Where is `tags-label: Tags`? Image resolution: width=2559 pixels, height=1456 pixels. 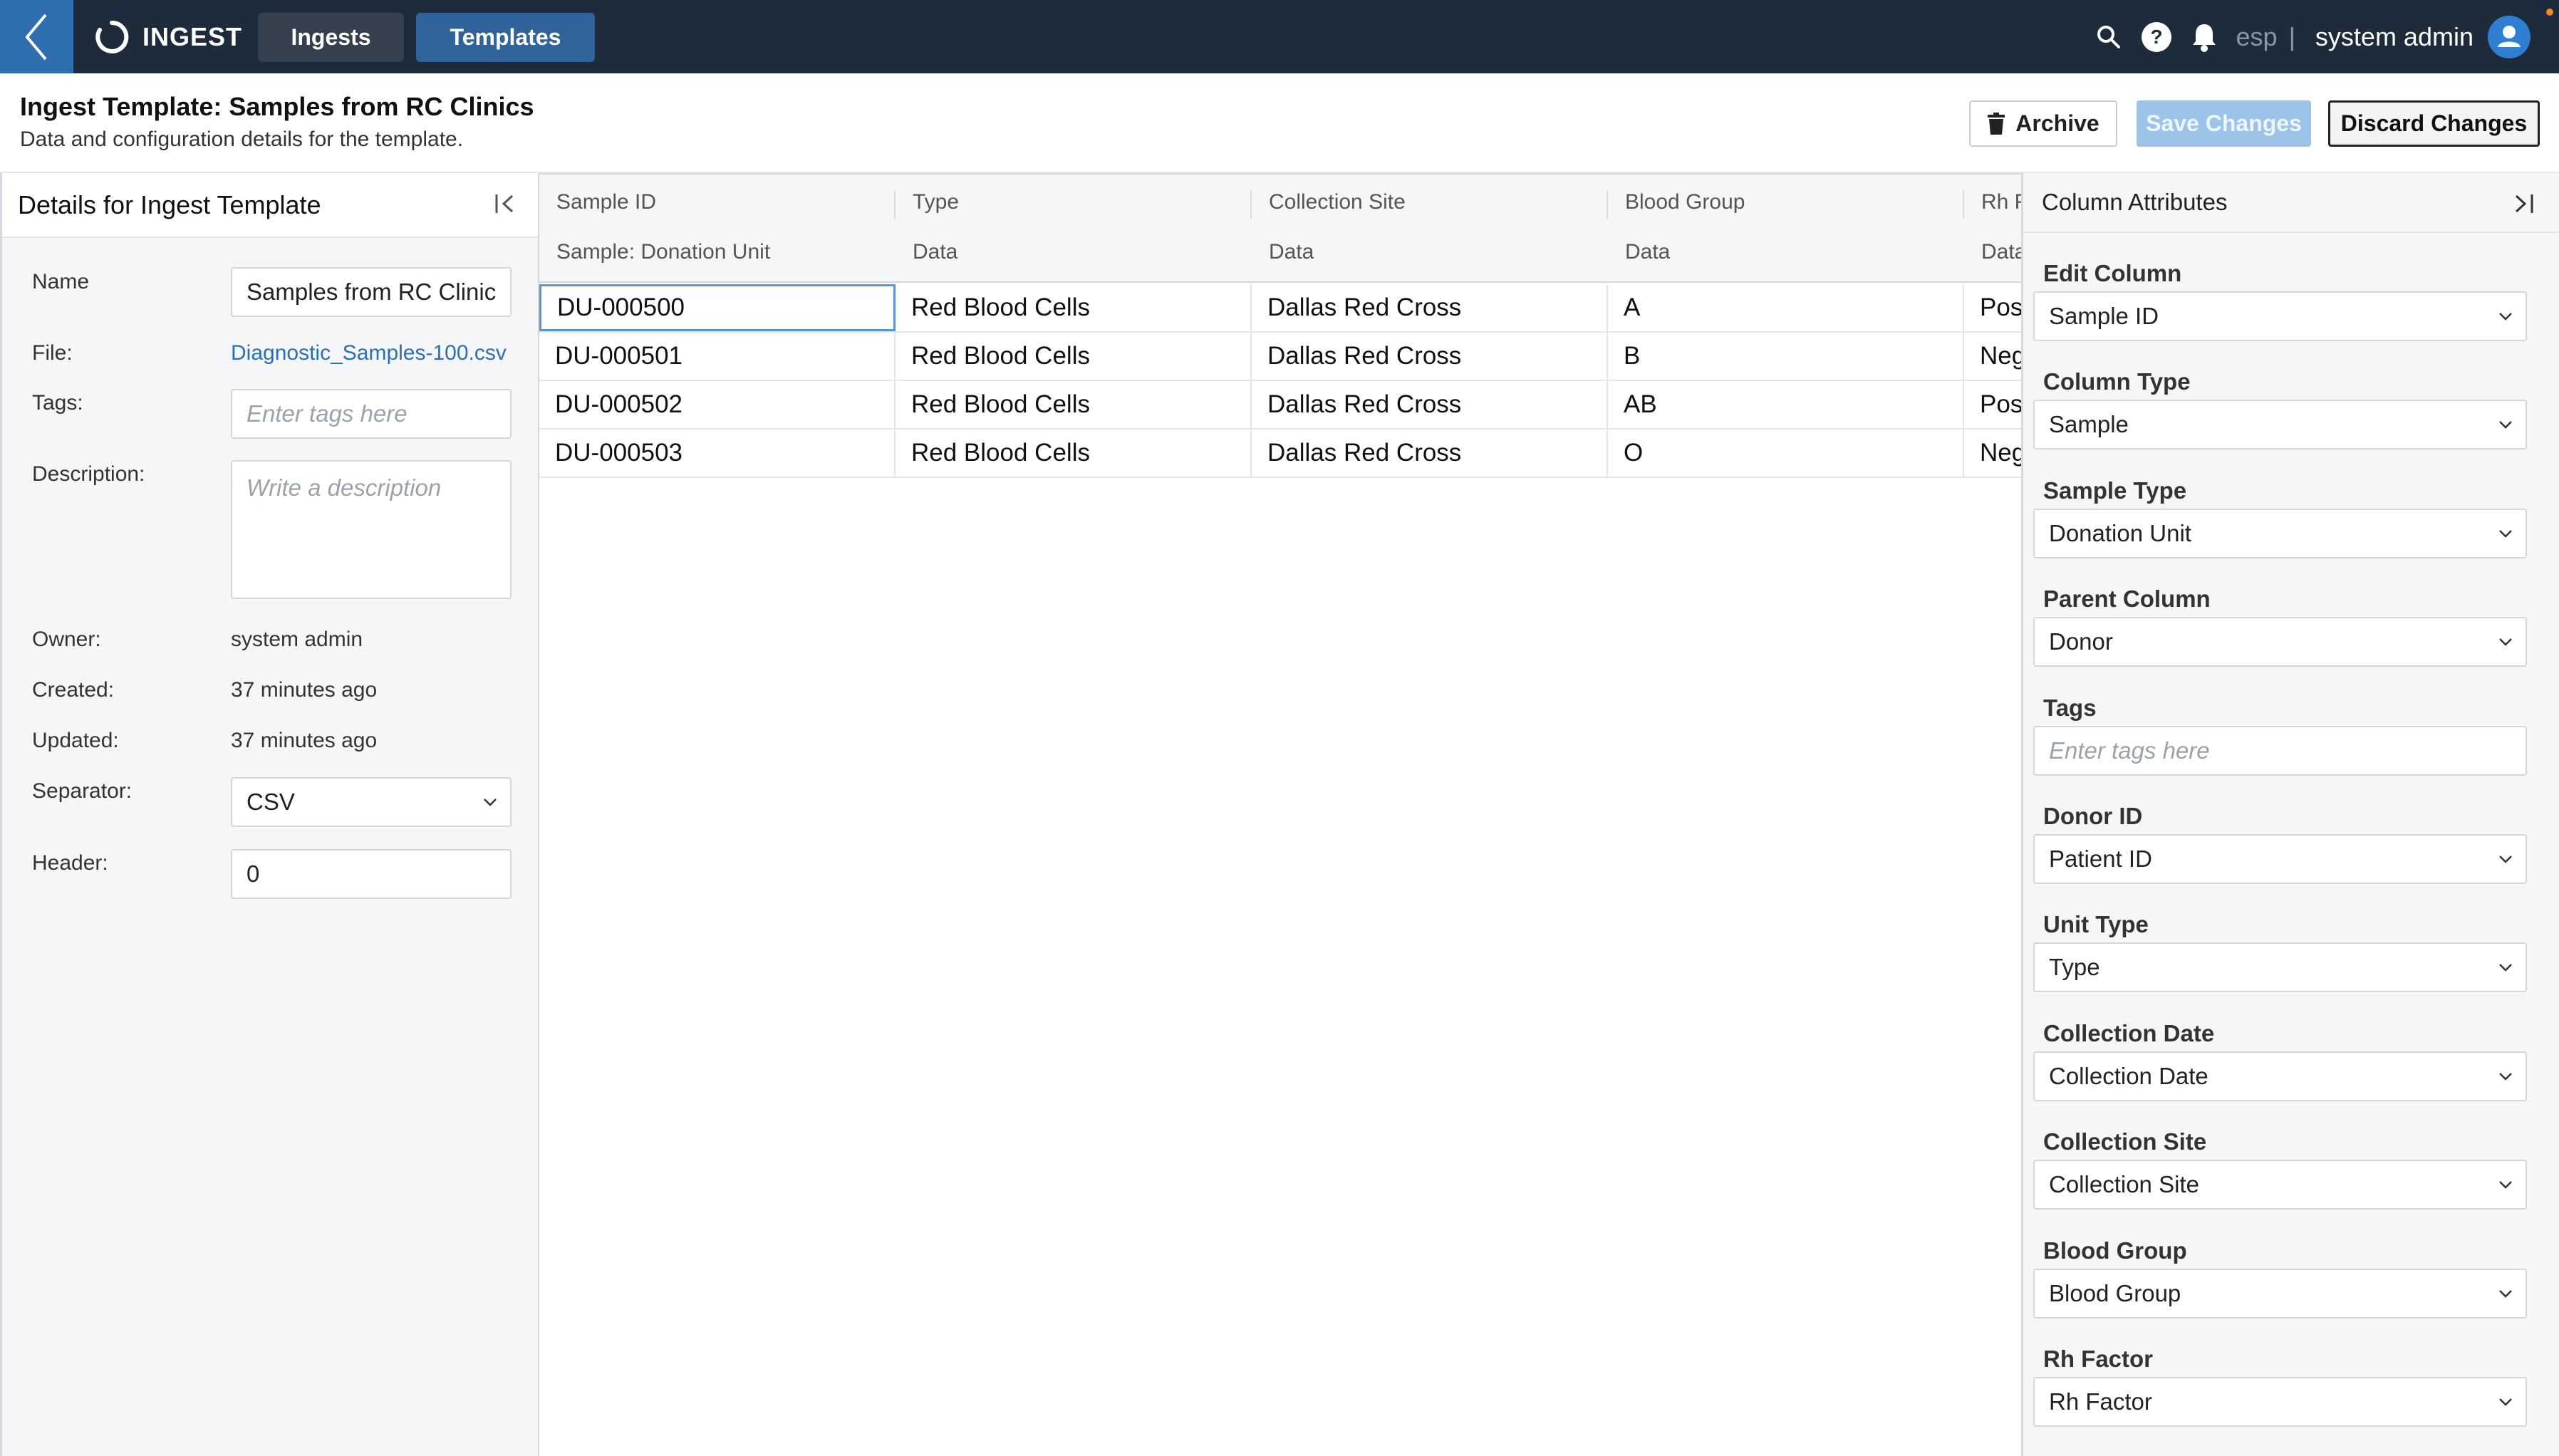 tags-label: Tags is located at coordinates (2070, 708).